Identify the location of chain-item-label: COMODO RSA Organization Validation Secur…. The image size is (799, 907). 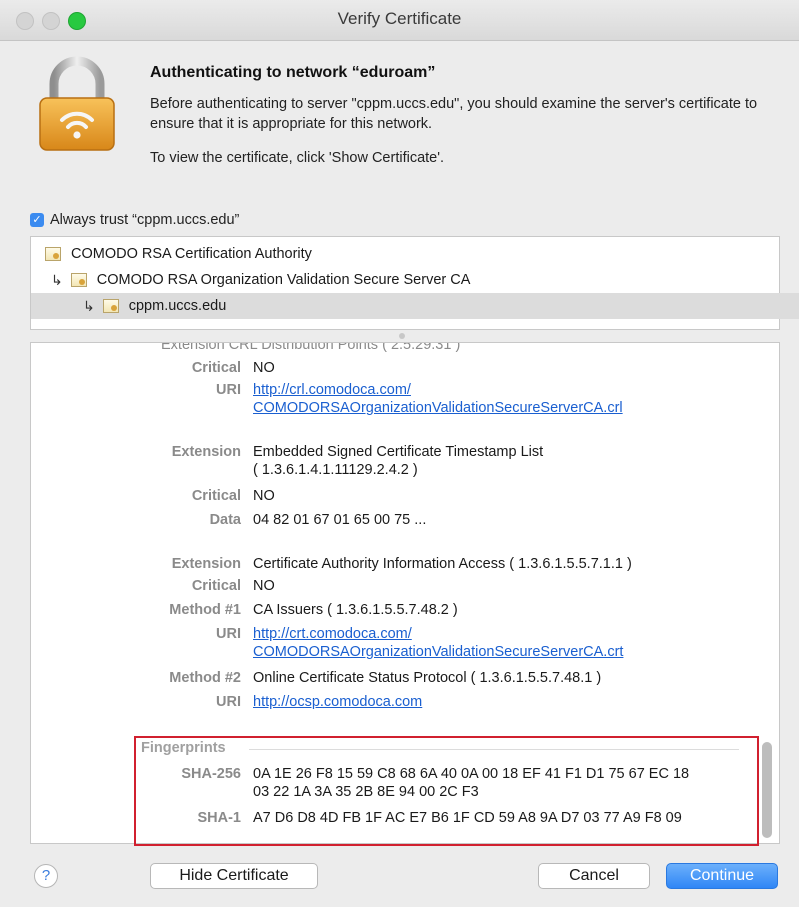
(283, 280).